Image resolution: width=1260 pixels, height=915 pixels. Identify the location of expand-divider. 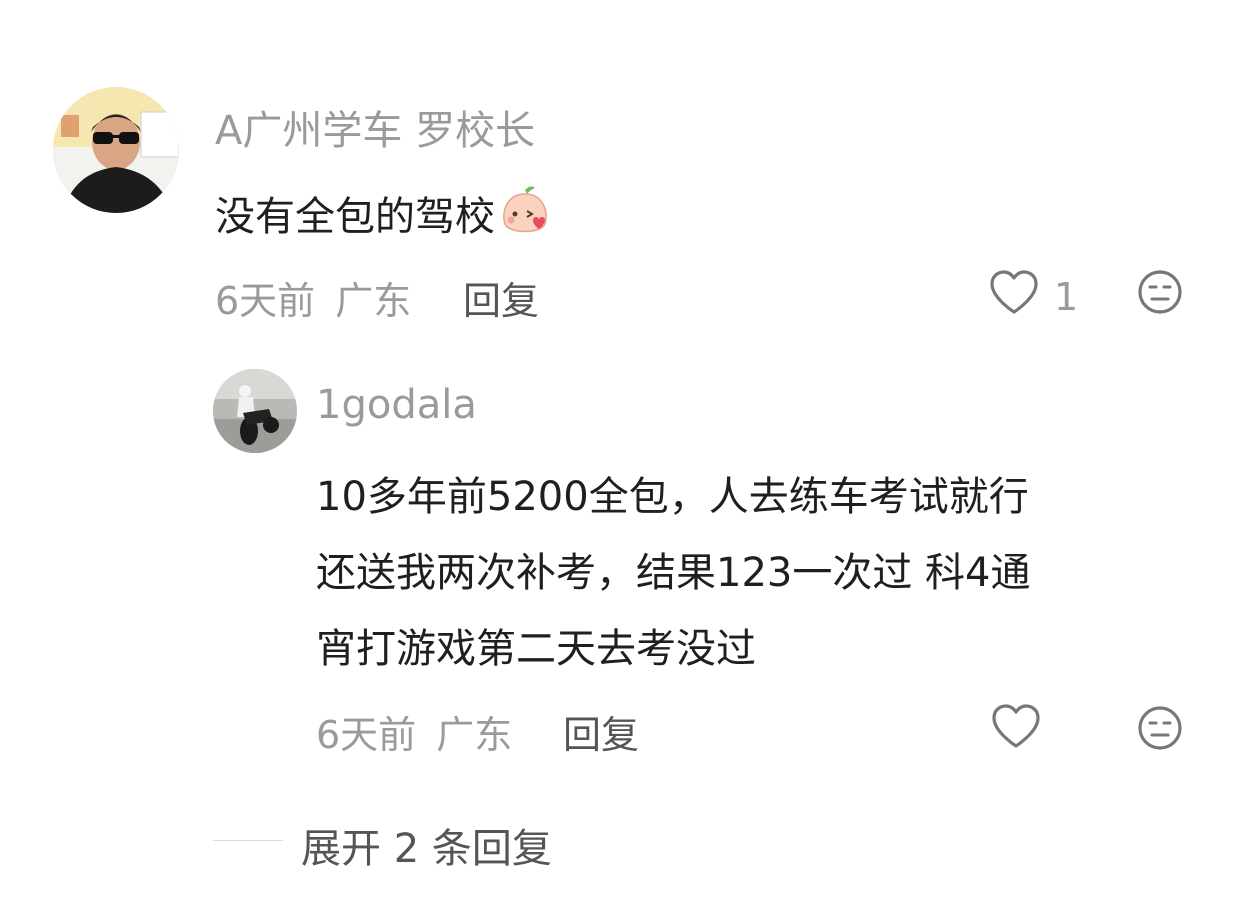
(248, 840).